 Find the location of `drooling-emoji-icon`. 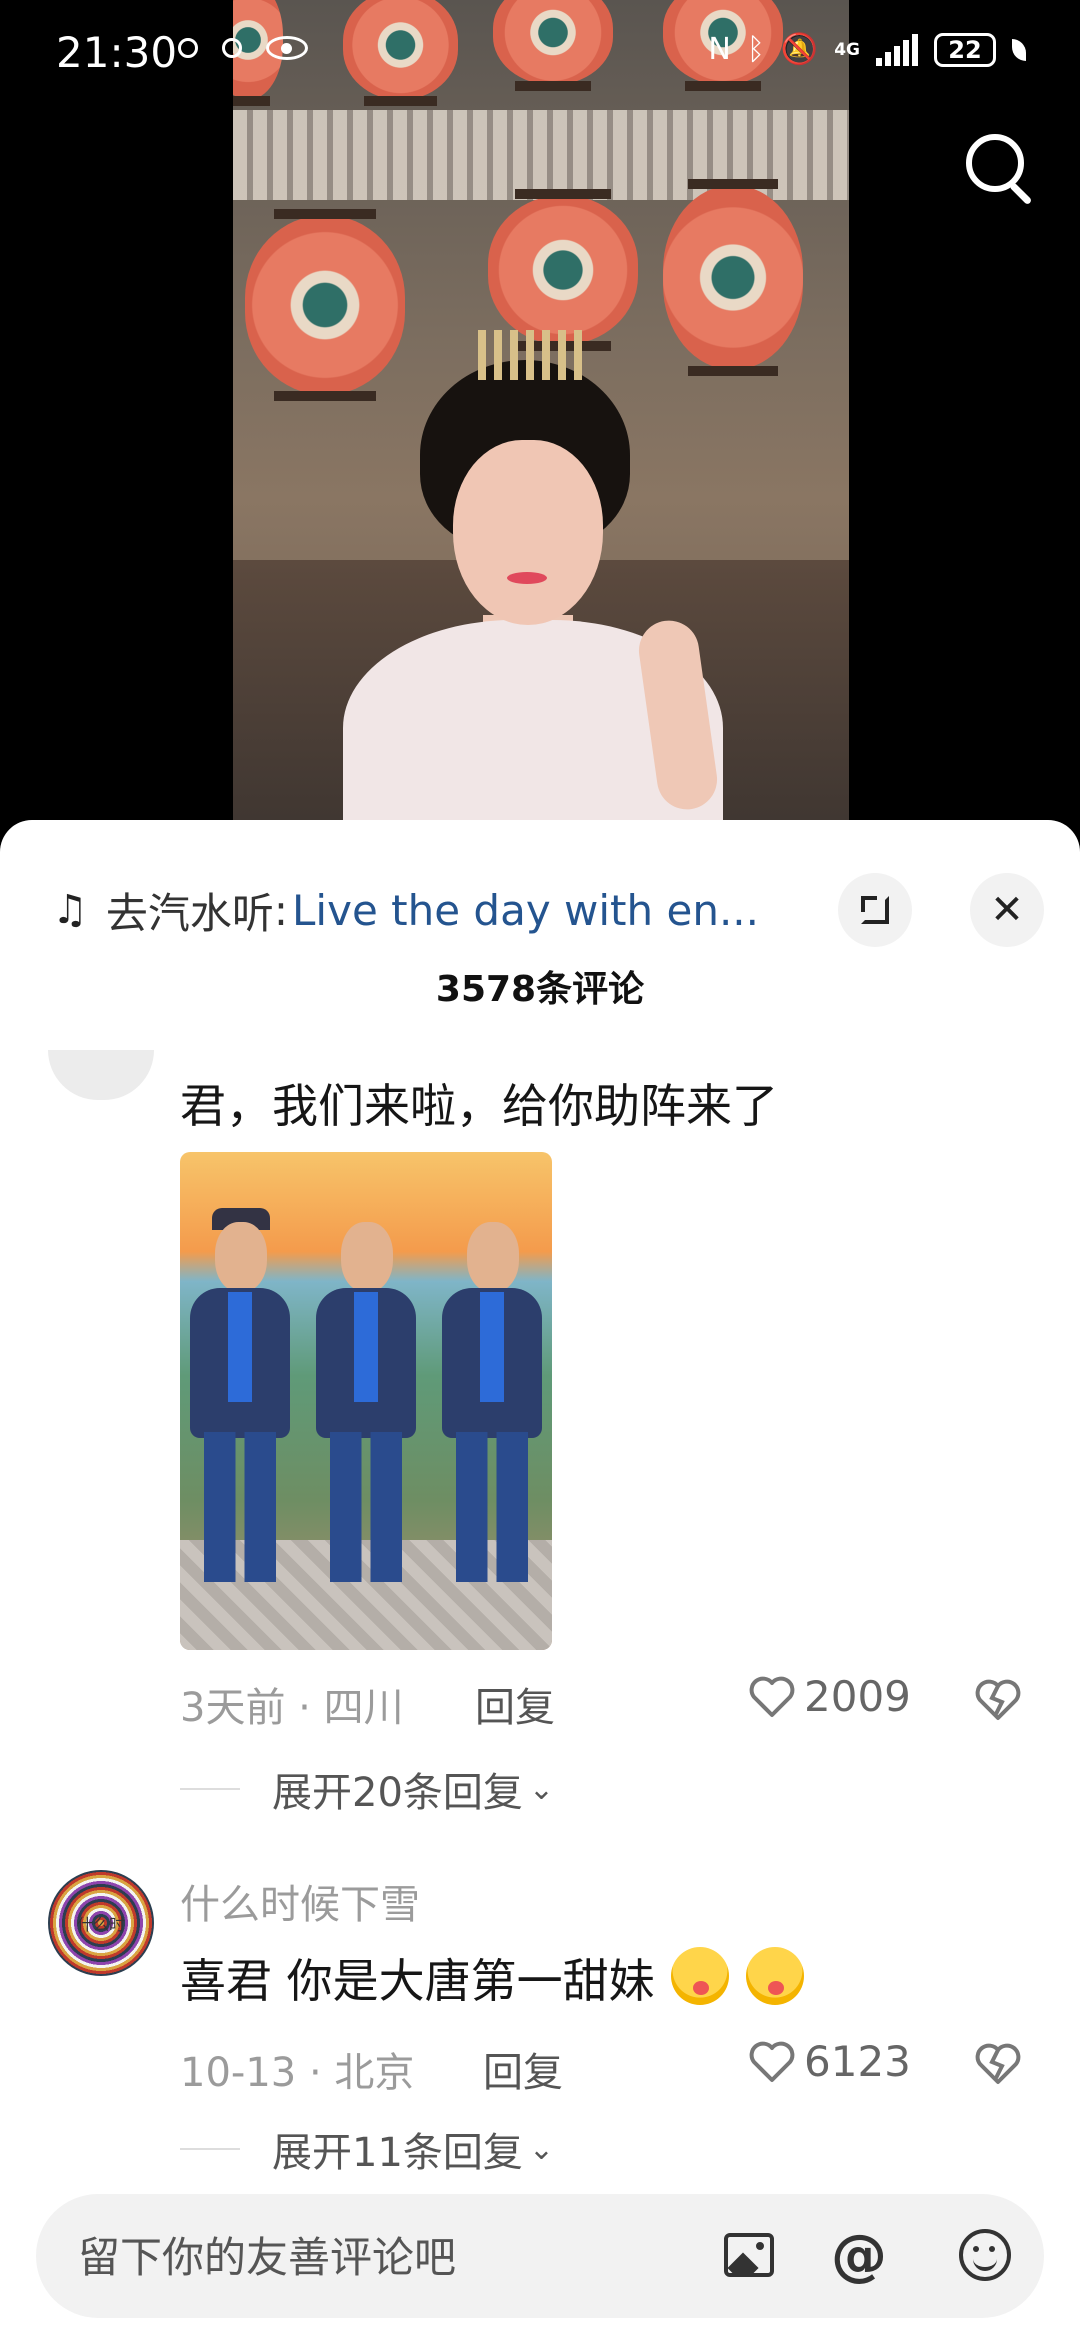

drooling-emoji-icon is located at coordinates (700, 1976).